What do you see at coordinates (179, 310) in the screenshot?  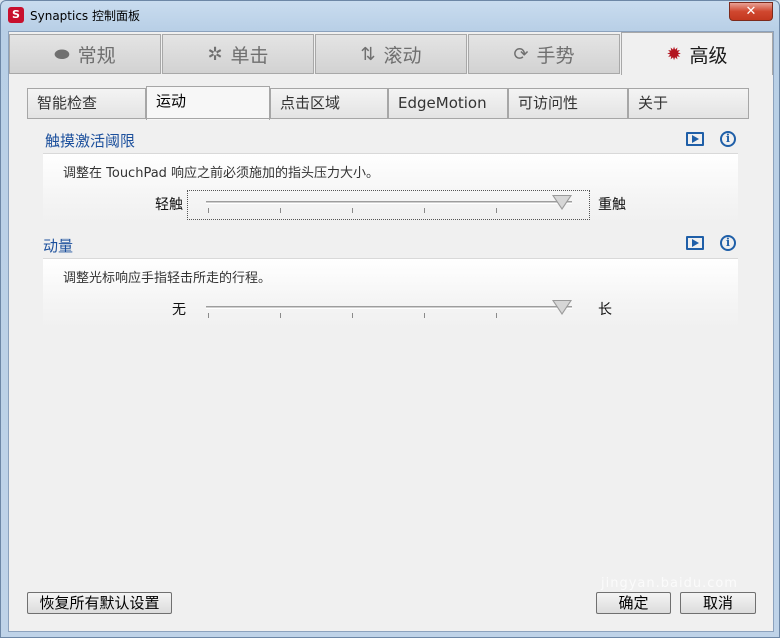 I see `slider-min-label: 无` at bounding box center [179, 310].